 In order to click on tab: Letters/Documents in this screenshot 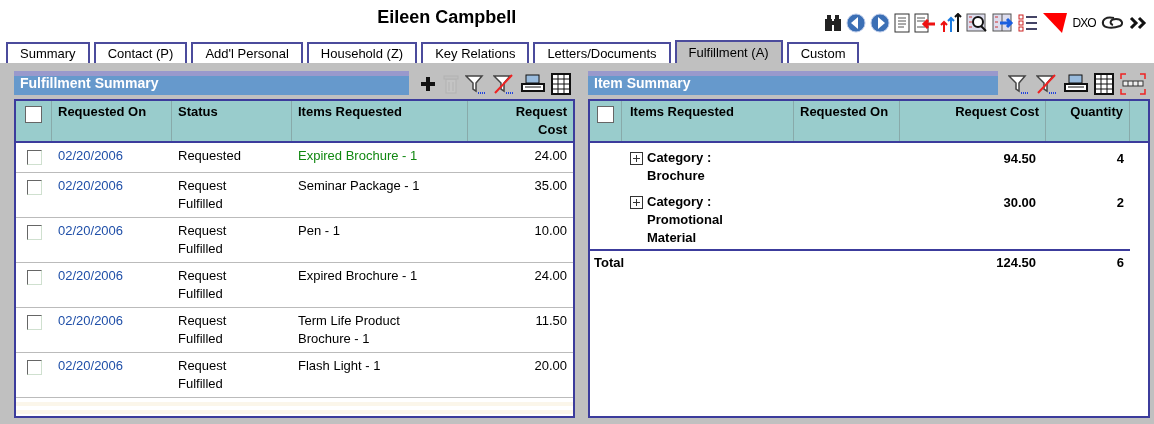, I will do `click(602, 52)`.